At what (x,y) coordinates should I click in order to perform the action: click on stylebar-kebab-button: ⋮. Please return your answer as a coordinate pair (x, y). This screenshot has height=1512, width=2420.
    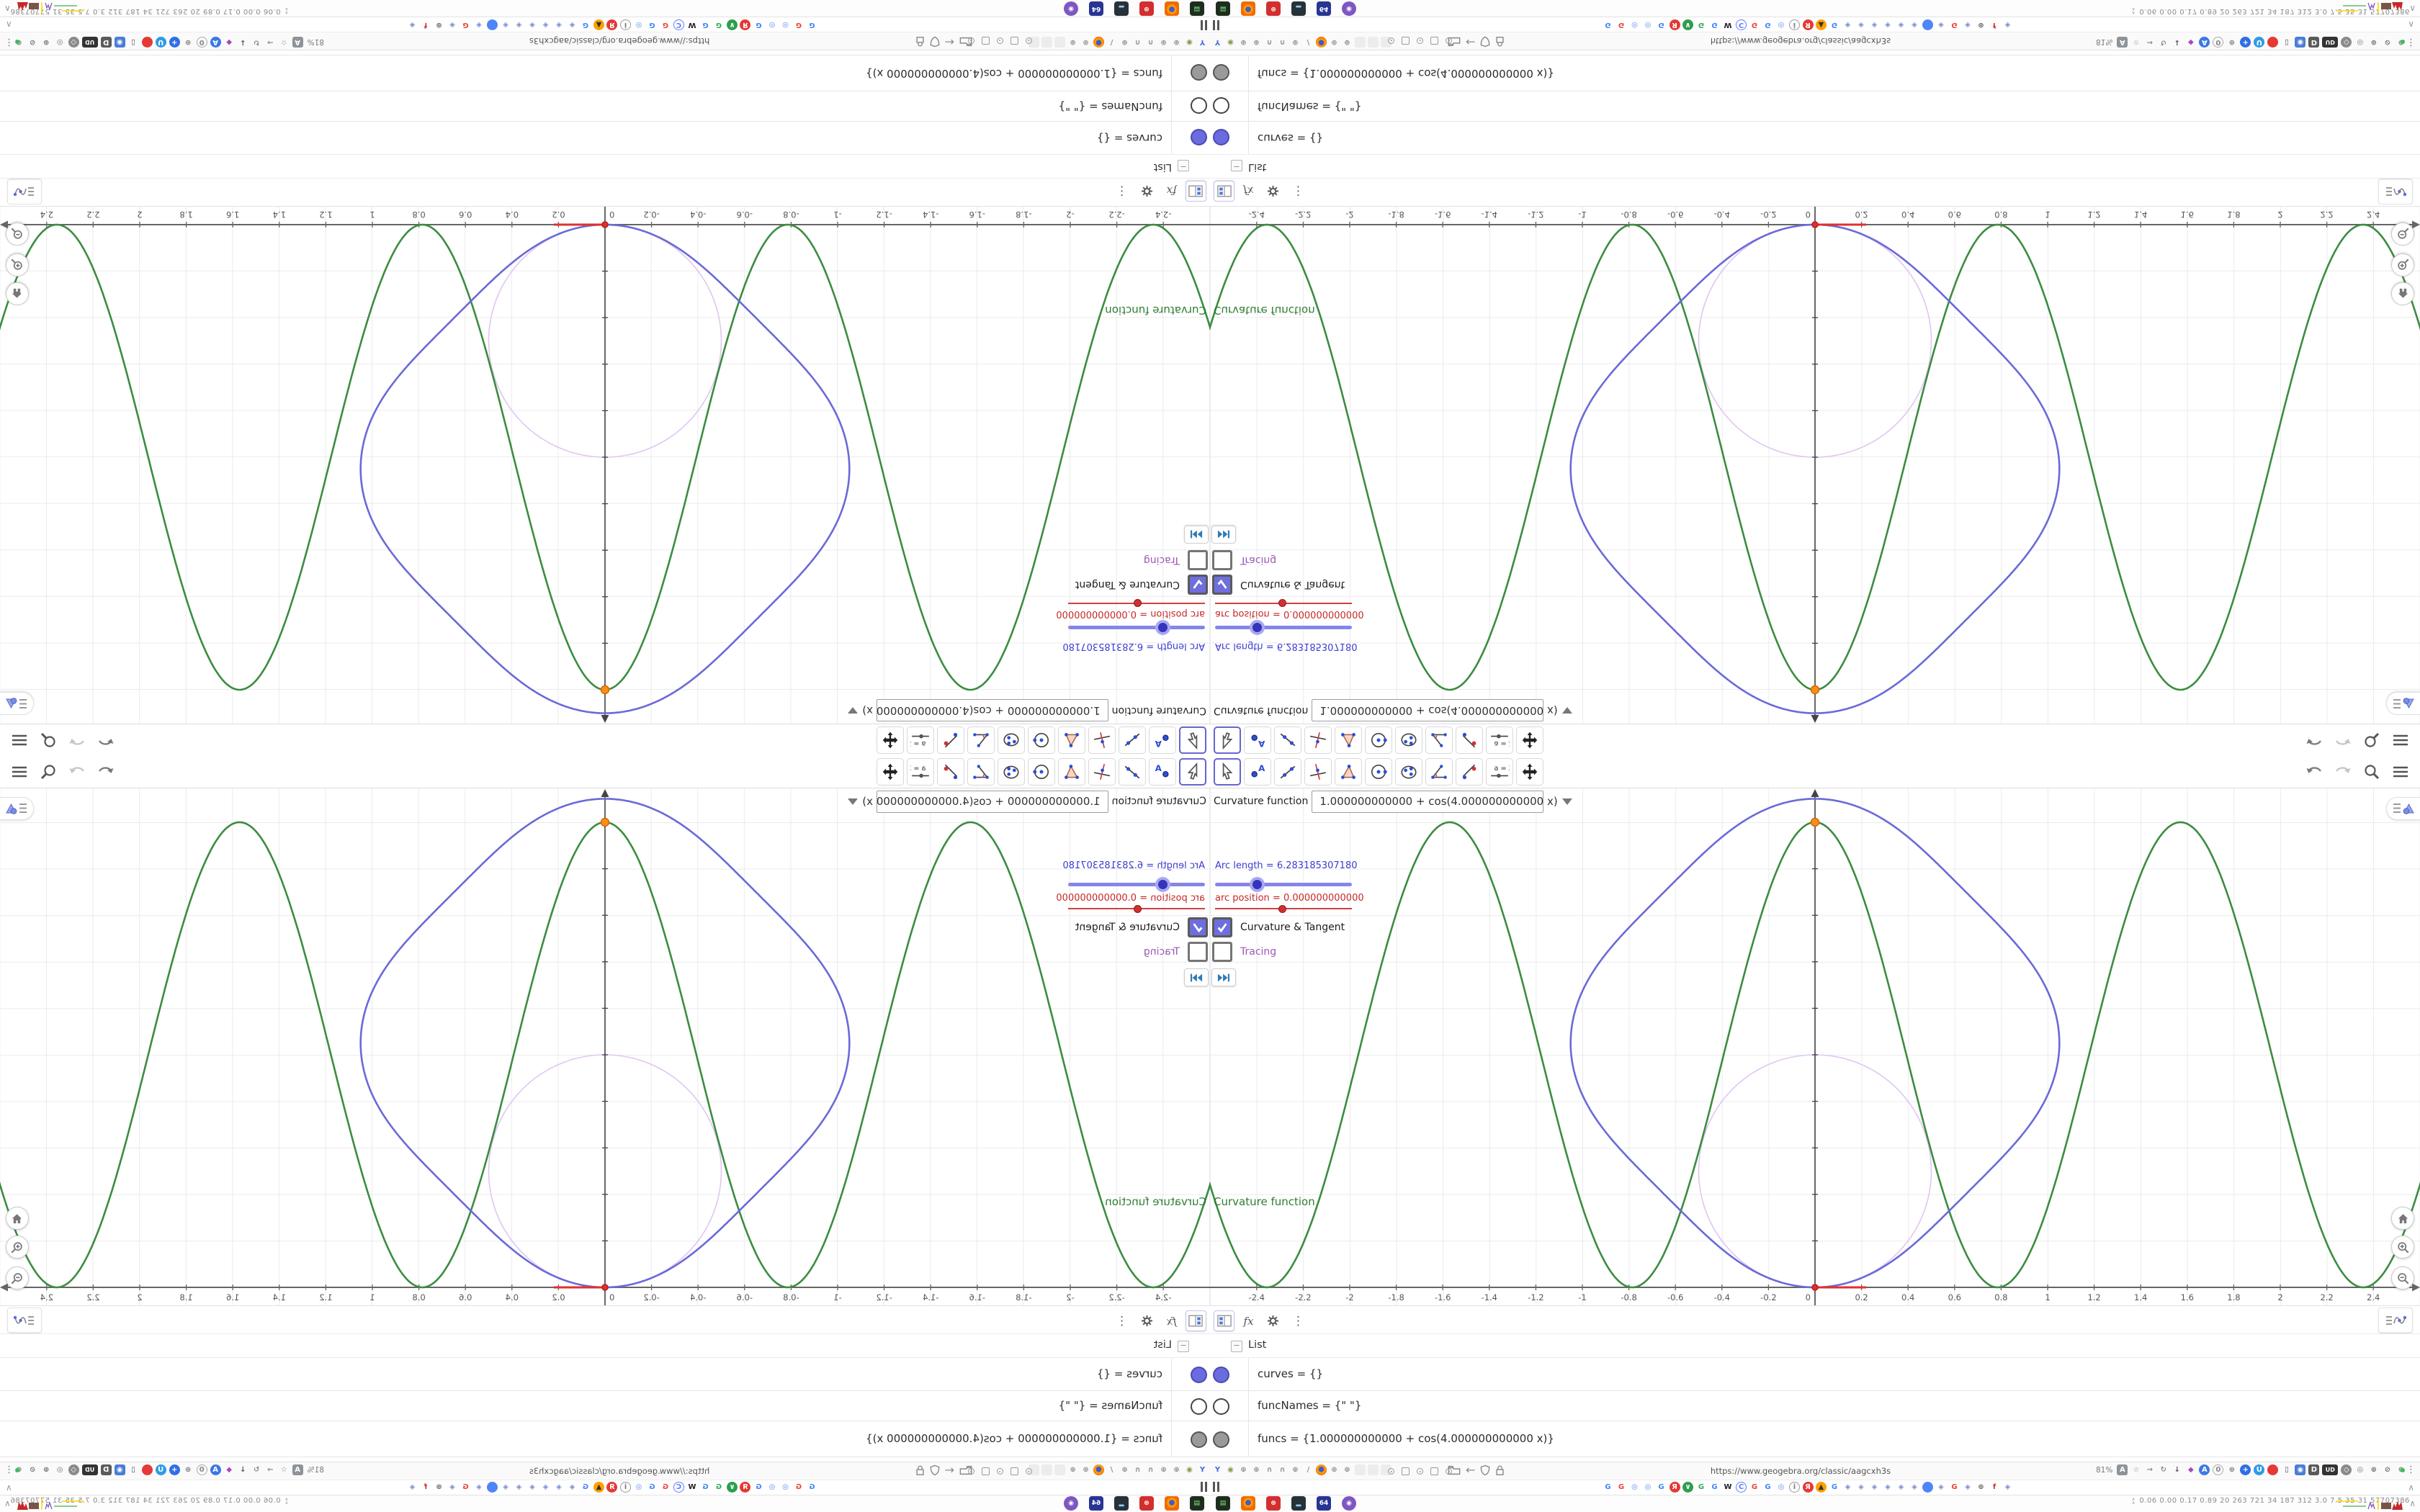
    Looking at the image, I should click on (1121, 1320).